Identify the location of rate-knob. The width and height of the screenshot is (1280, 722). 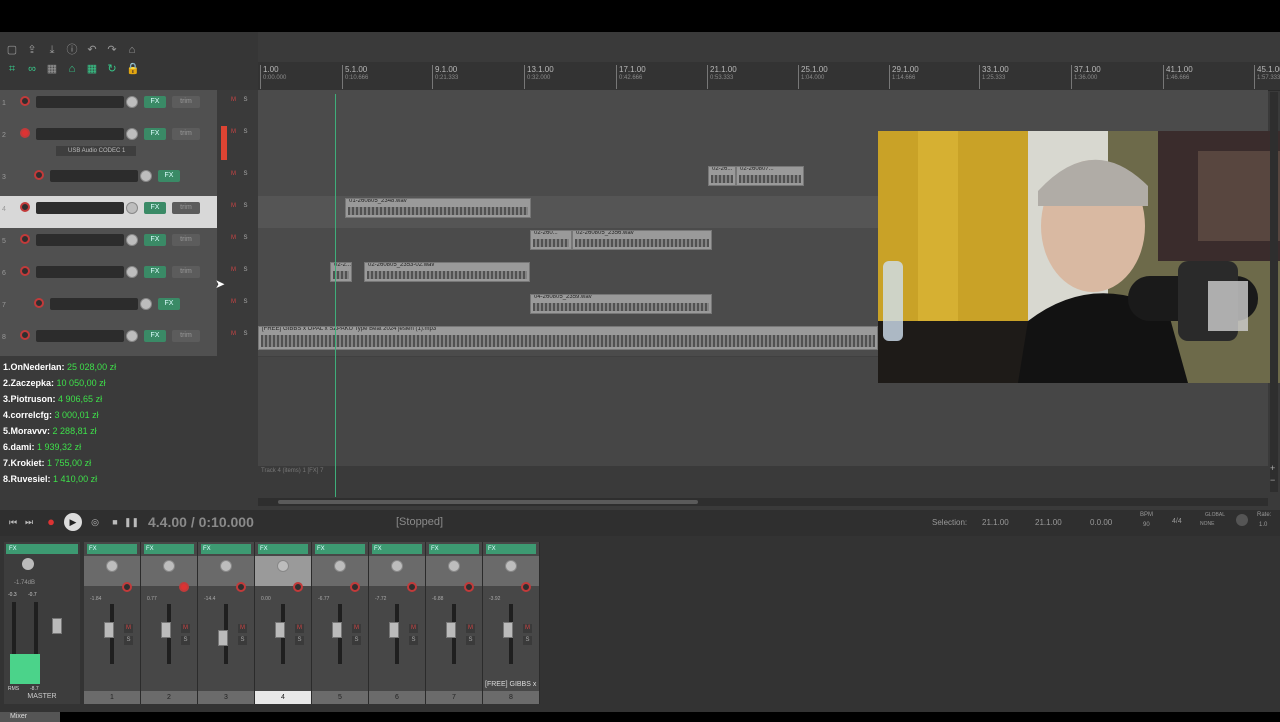
(1242, 520).